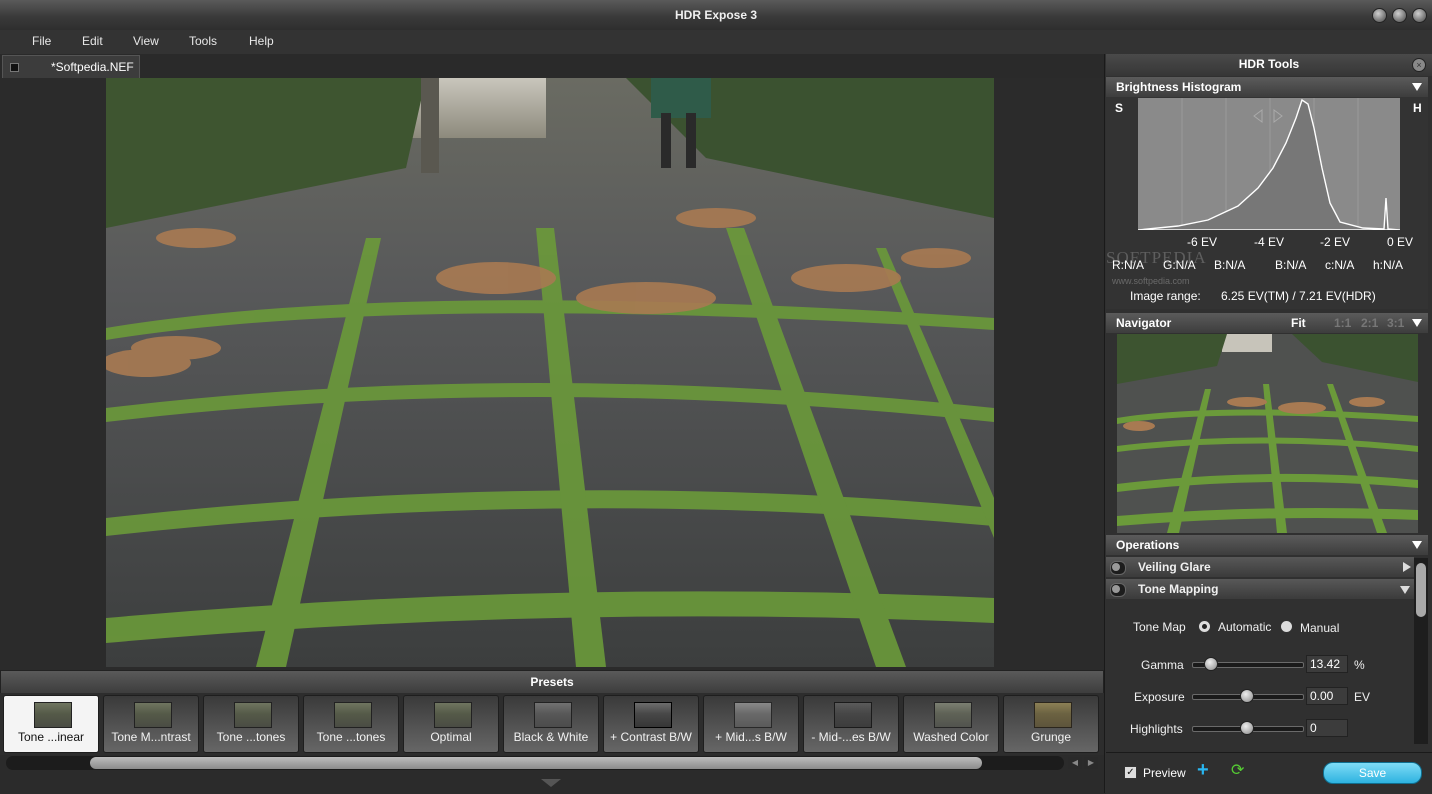 Image resolution: width=1432 pixels, height=794 pixels. I want to click on veiling-glare-toggle, so click(1118, 568).